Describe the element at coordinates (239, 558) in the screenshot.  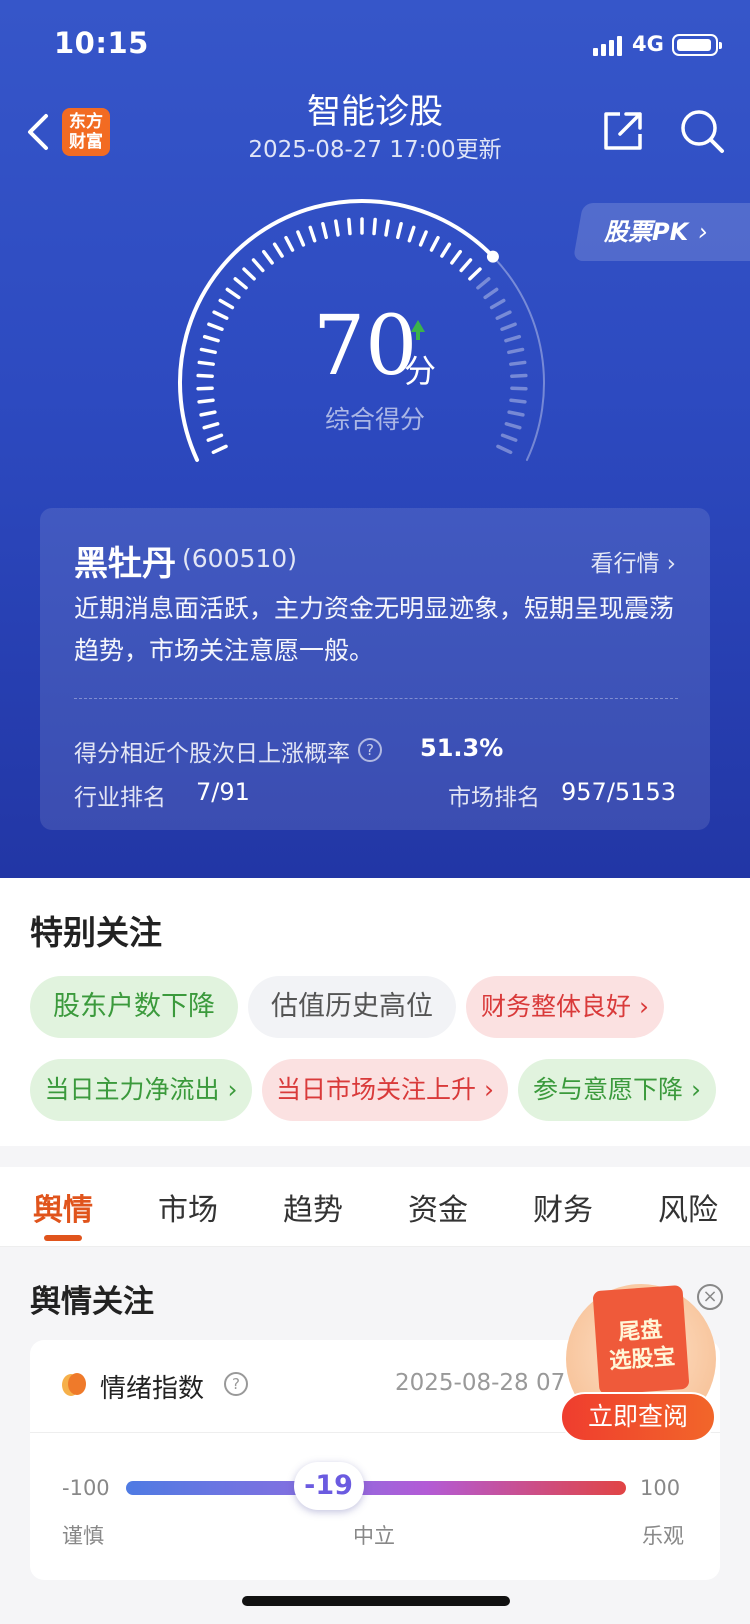
I see `stock-code: (600510)` at that location.